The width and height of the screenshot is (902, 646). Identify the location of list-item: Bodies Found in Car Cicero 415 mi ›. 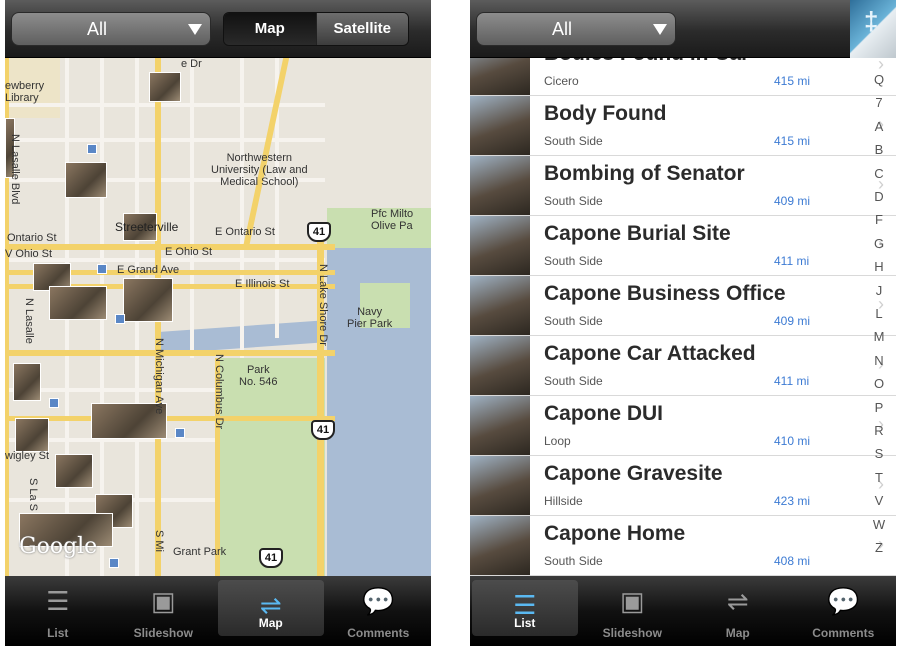
(683, 77).